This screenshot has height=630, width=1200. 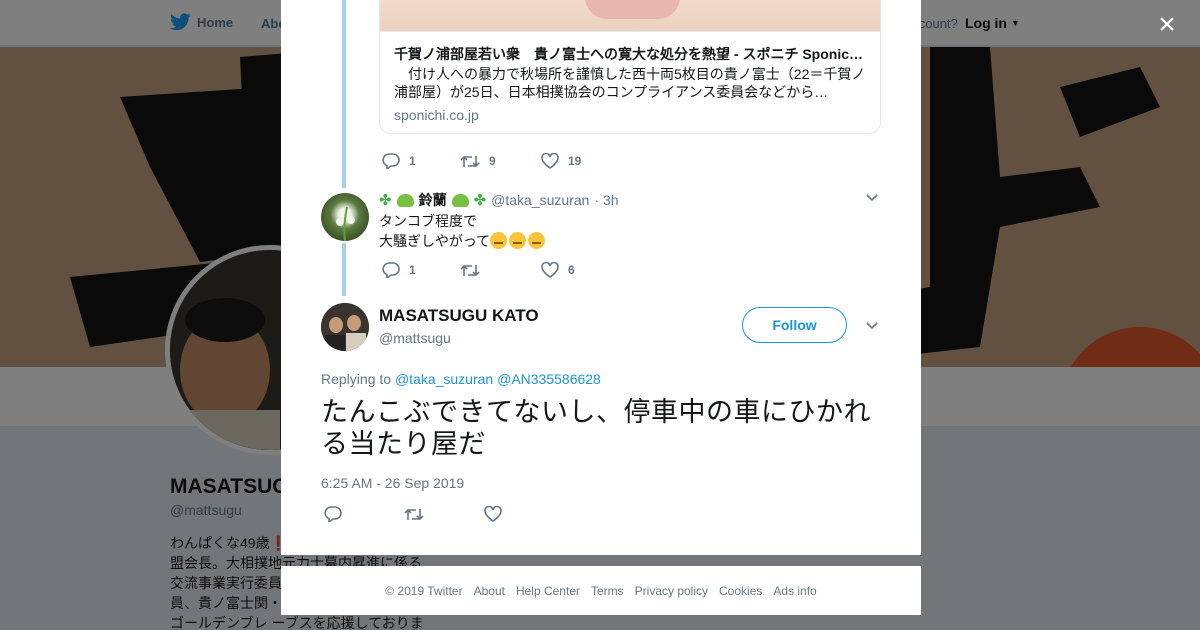 What do you see at coordinates (607, 591) in the screenshot?
I see `footer-terms-link: Terms` at bounding box center [607, 591].